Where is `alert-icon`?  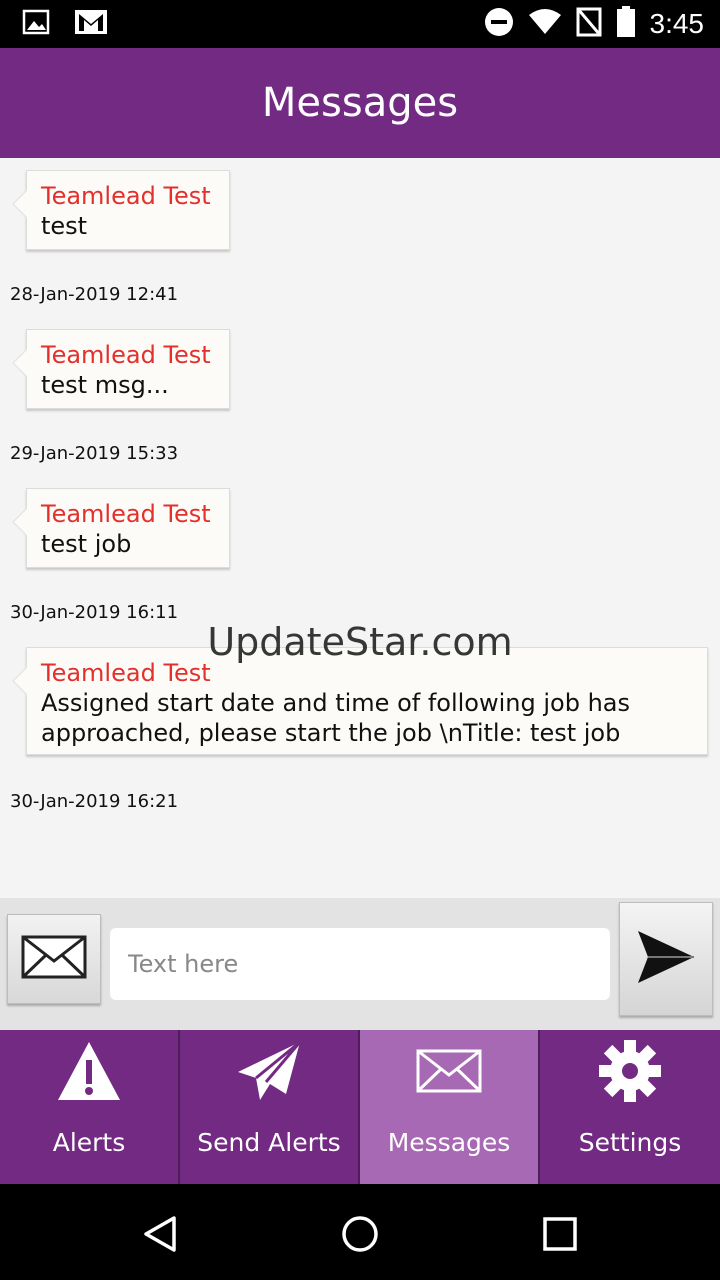
alert-icon is located at coordinates (89, 1071).